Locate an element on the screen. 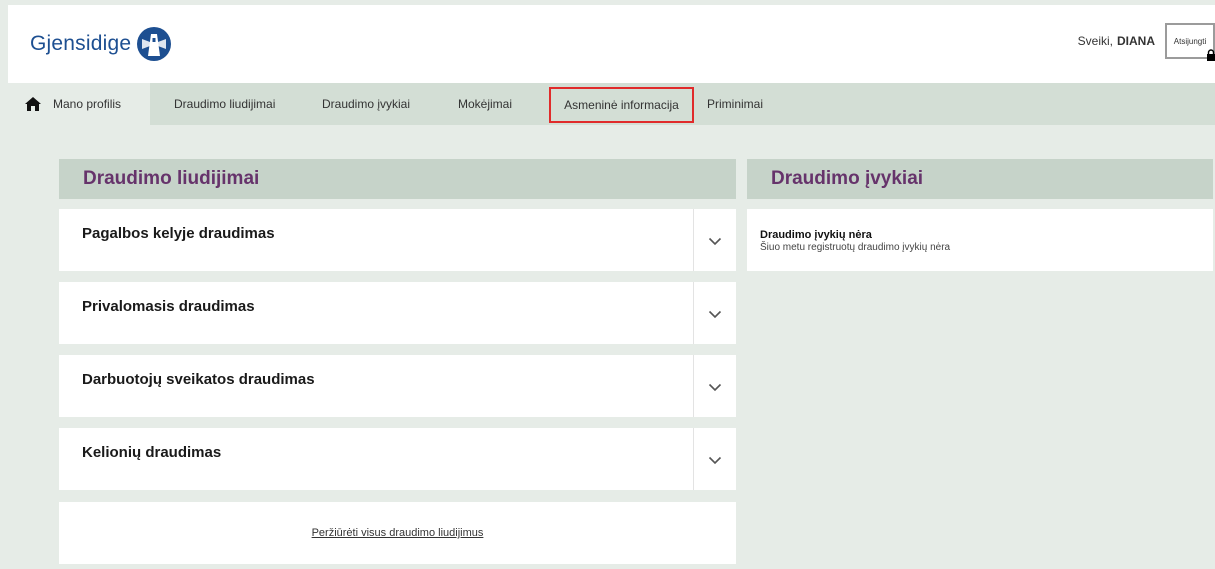  logout-label: Atsijungti is located at coordinates (1190, 41).